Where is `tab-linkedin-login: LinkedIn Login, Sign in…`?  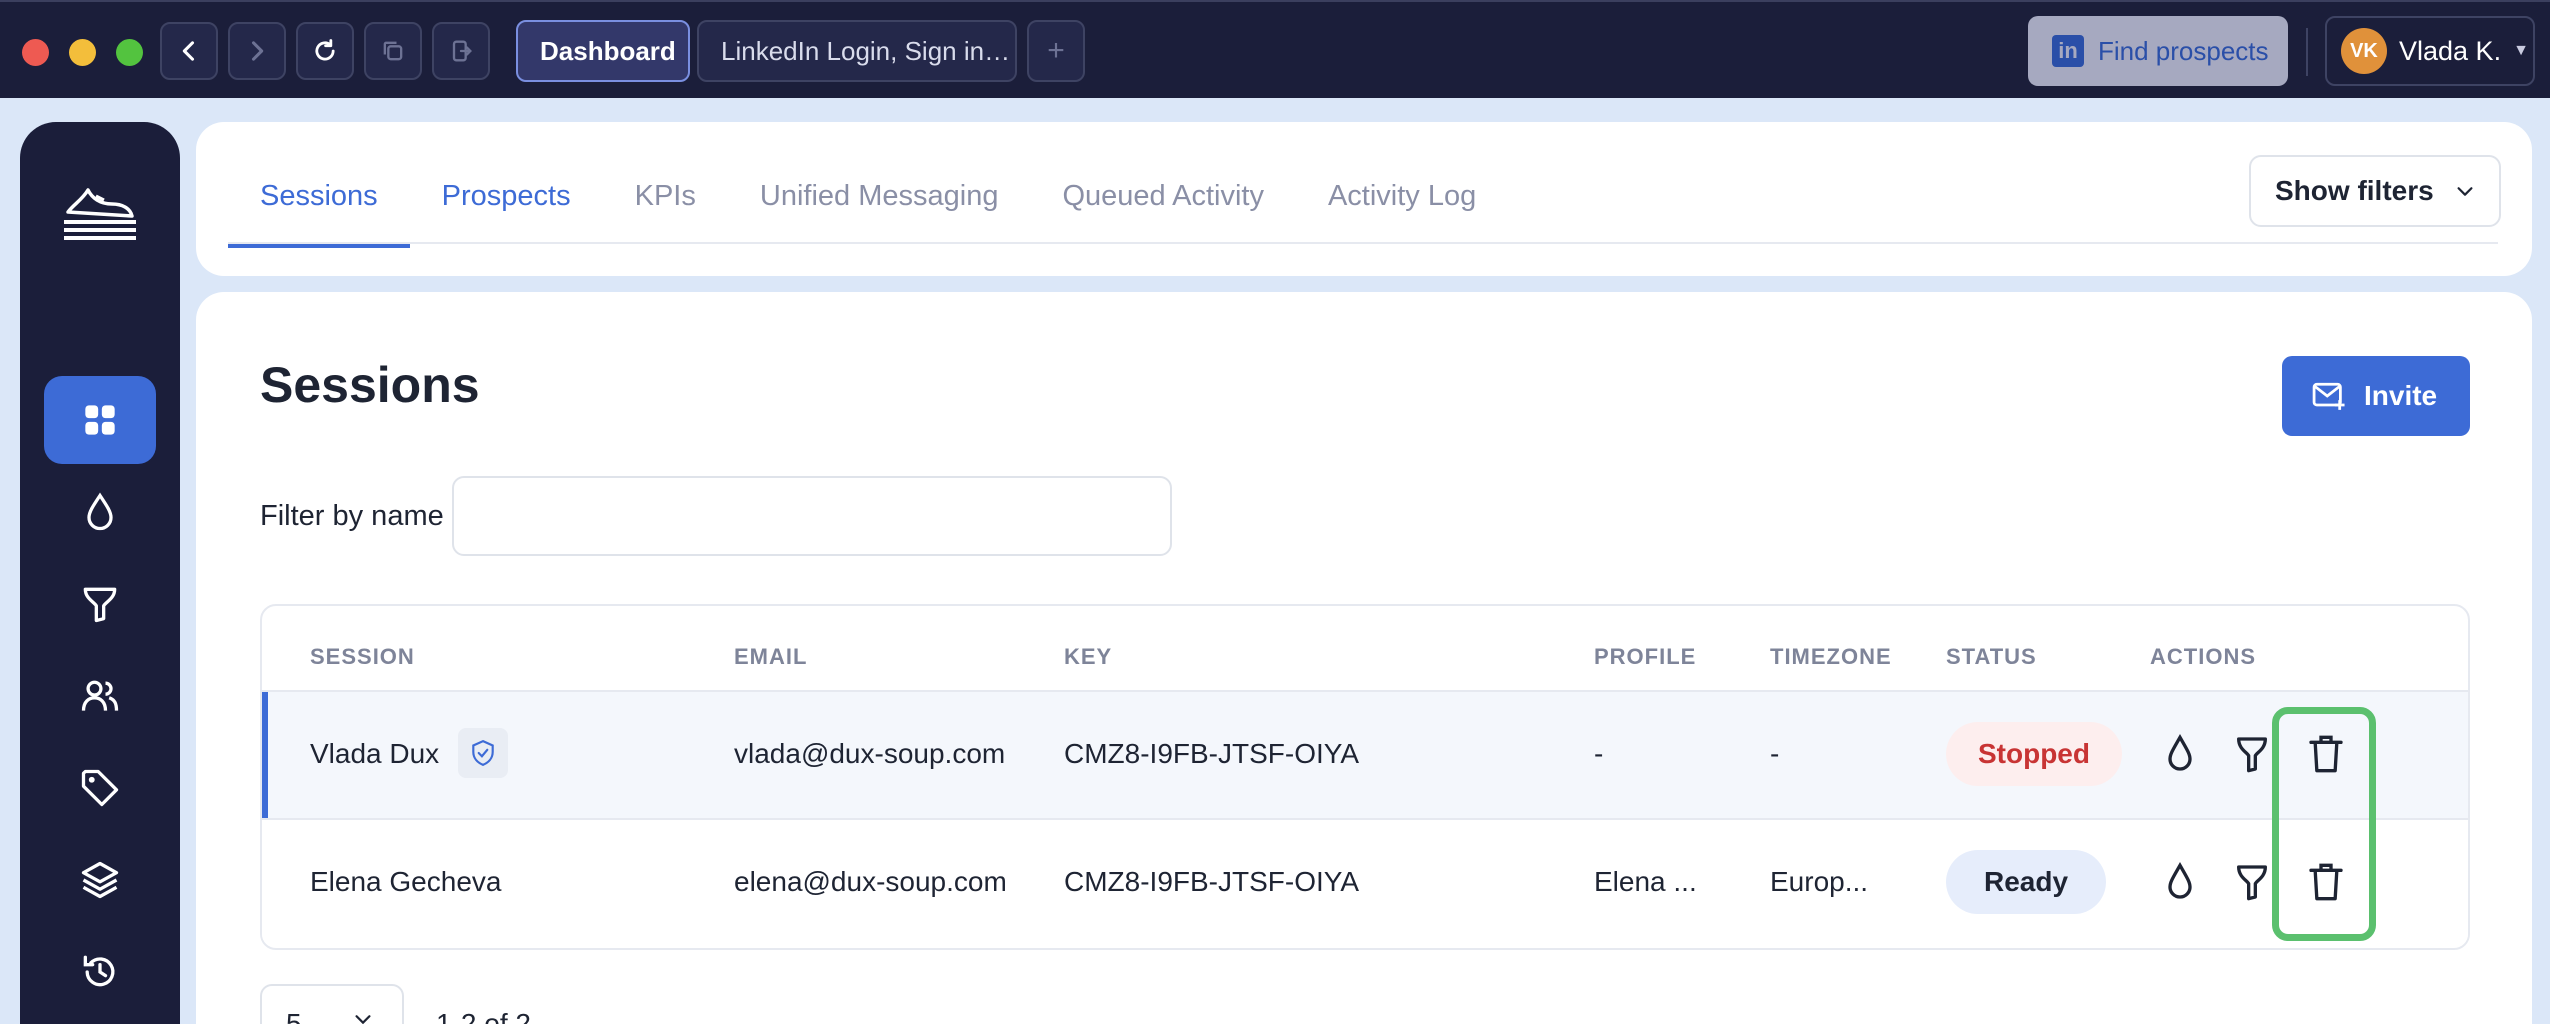
tab-linkedin-login: LinkedIn Login, Sign in… is located at coordinates (857, 51).